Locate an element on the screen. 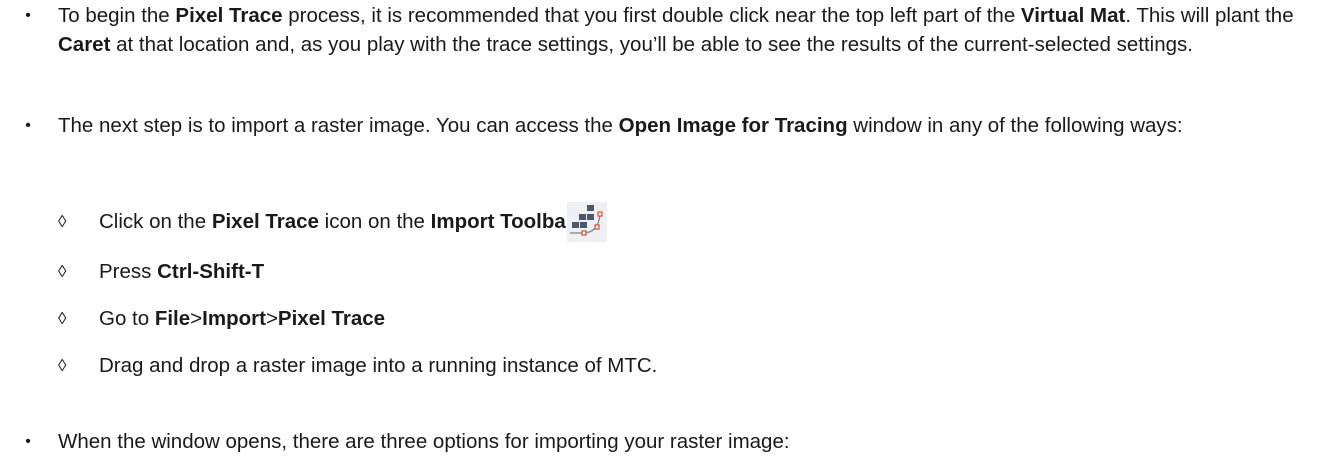 The image size is (1317, 468). sub-item-file-menu-path: ◊ Go to File>Import>Pixel Trace is located at coordinates (658, 319).